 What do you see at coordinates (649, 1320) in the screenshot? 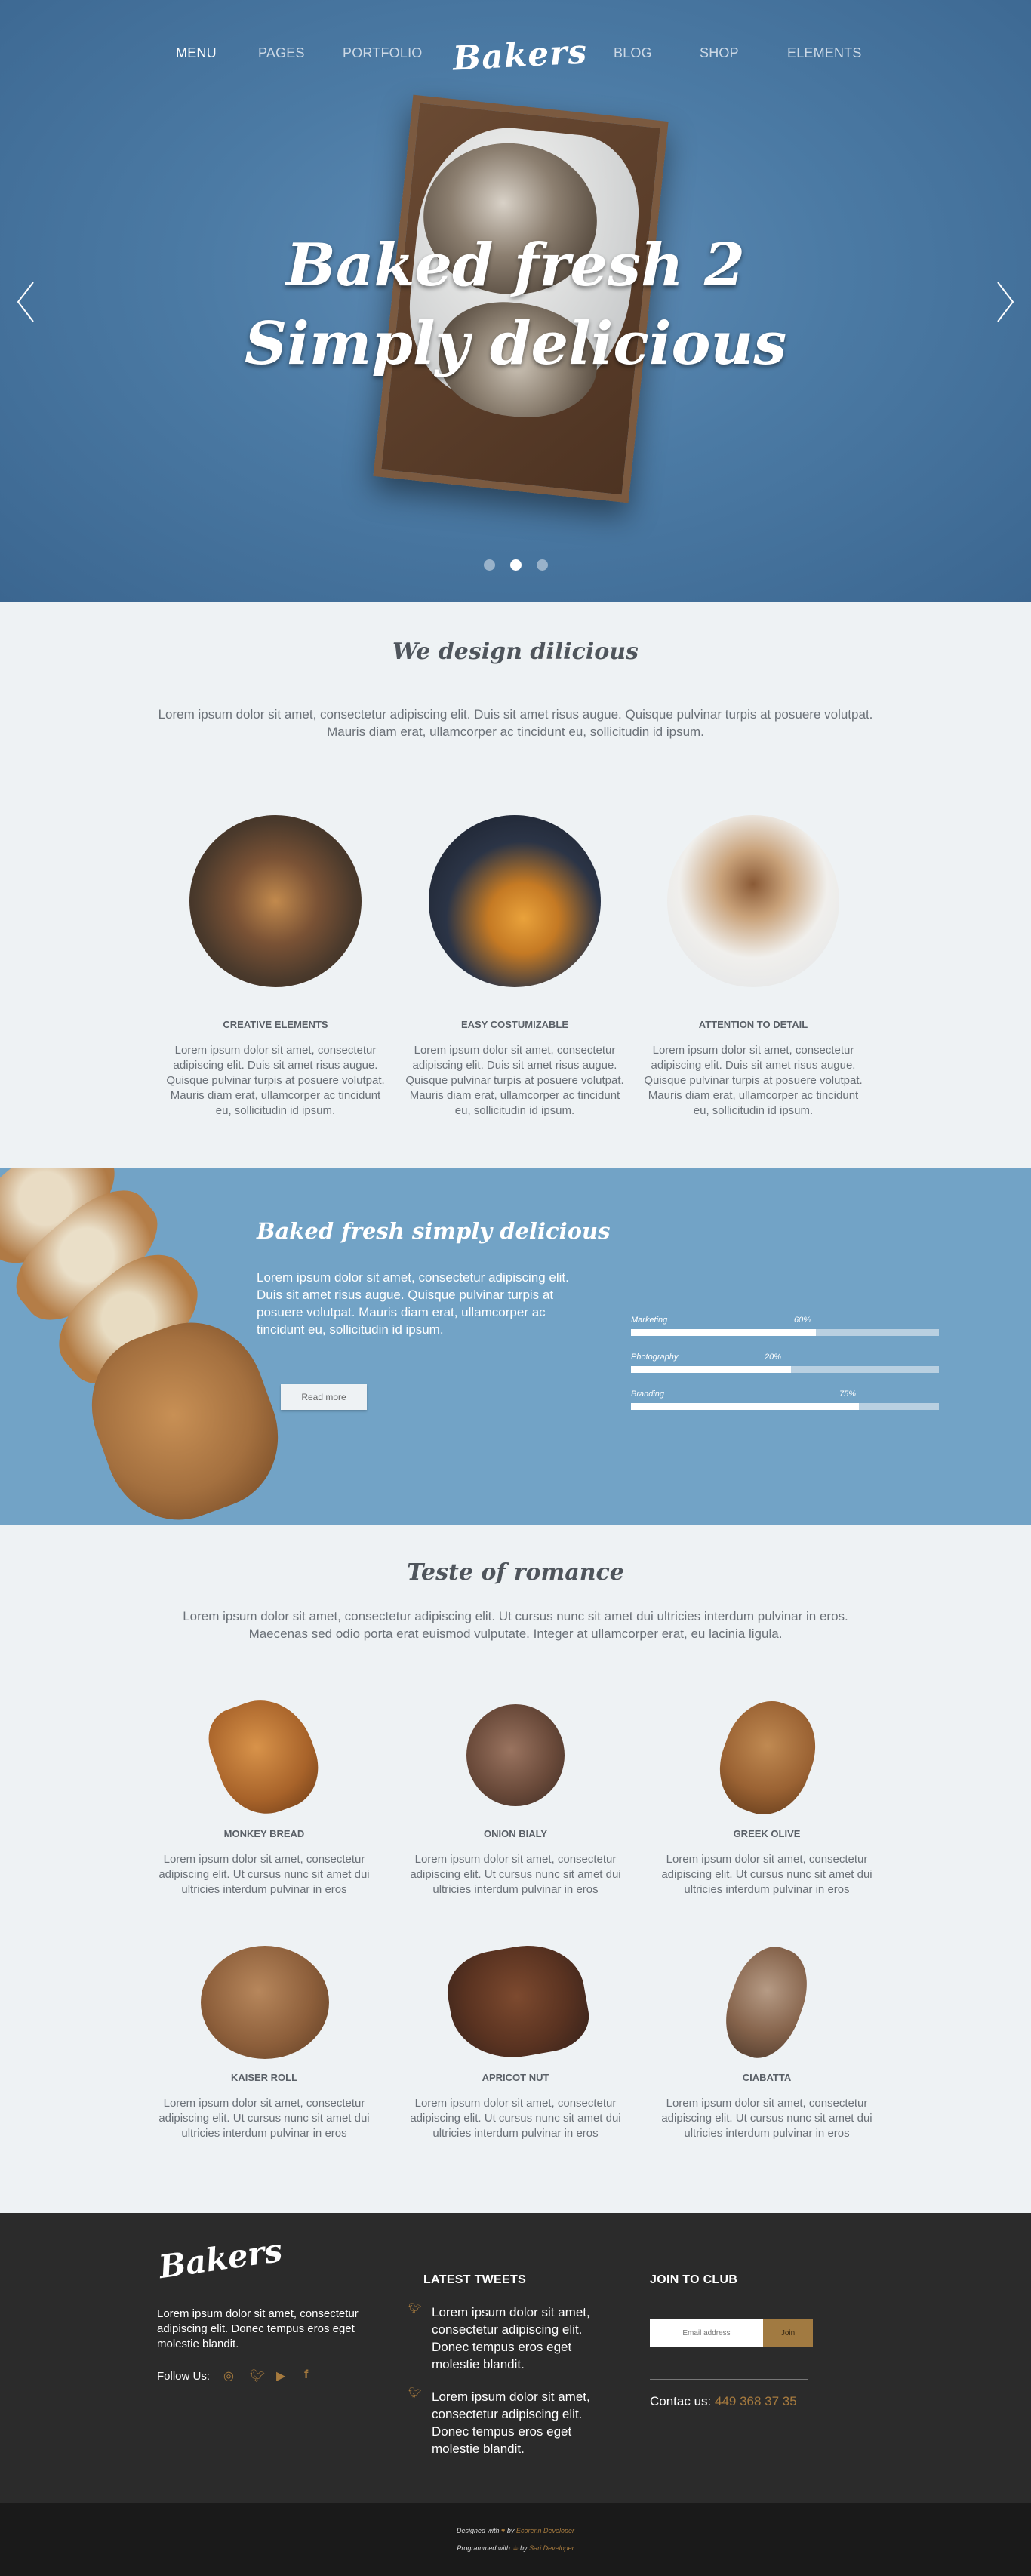
I see `skill-label: Marketing` at bounding box center [649, 1320].